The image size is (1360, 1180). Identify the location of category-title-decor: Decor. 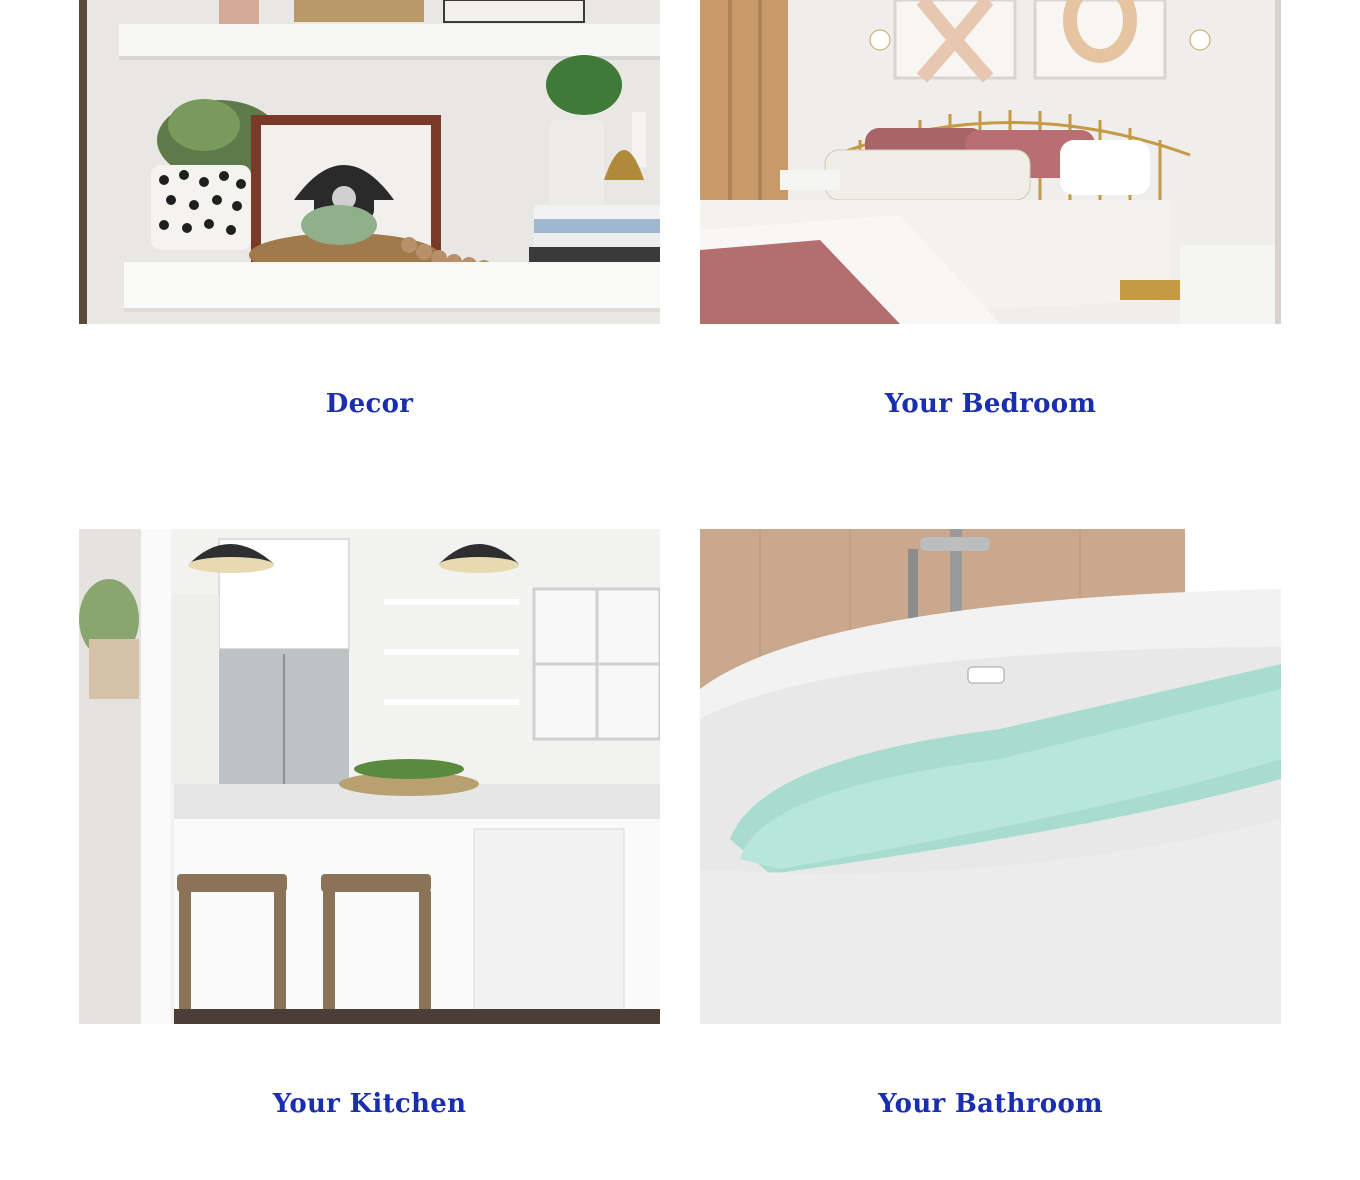
(369, 404).